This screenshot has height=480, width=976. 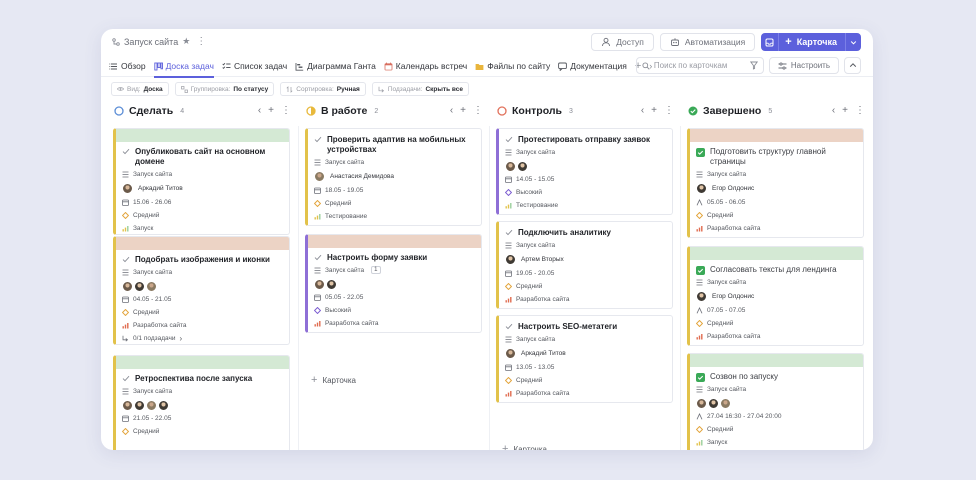 I want to click on card-assignee: Артем Вторых, so click(x=585, y=259).